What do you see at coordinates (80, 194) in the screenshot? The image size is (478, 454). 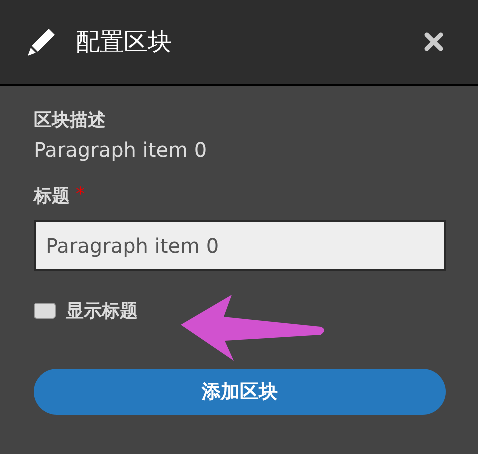 I see `required-mark: *` at bounding box center [80, 194].